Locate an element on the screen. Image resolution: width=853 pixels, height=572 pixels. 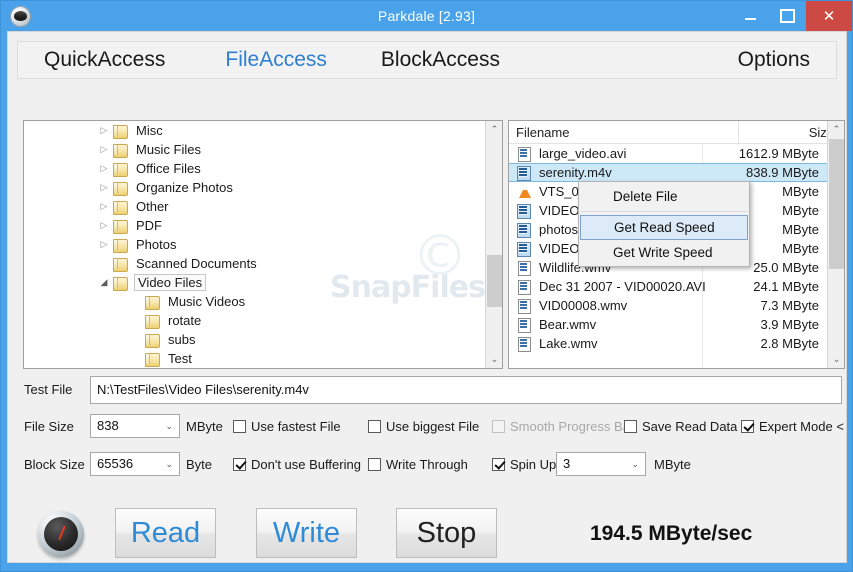
window-controls: ✕ is located at coordinates (792, 16).